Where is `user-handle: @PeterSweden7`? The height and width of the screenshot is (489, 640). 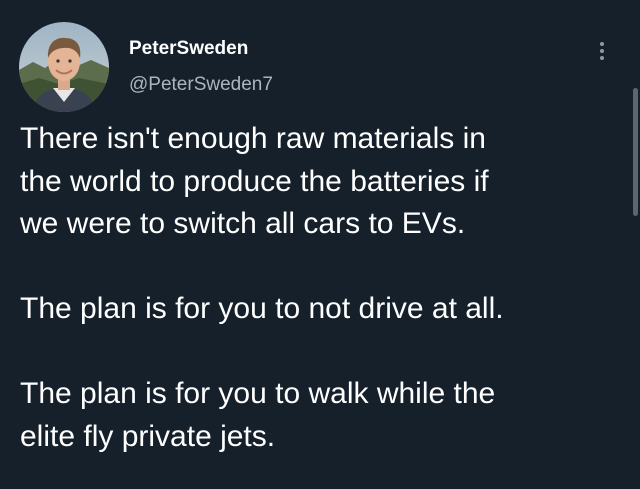 user-handle: @PeterSweden7 is located at coordinates (201, 85).